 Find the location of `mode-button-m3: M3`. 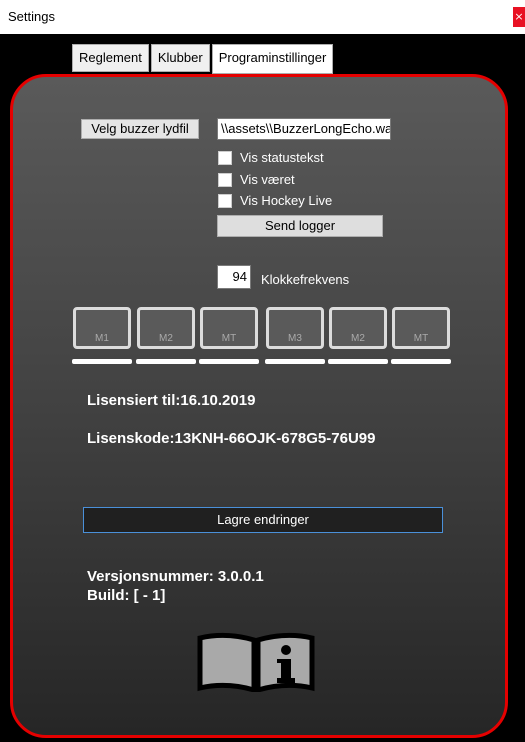

mode-button-m3: M3 is located at coordinates (295, 328).